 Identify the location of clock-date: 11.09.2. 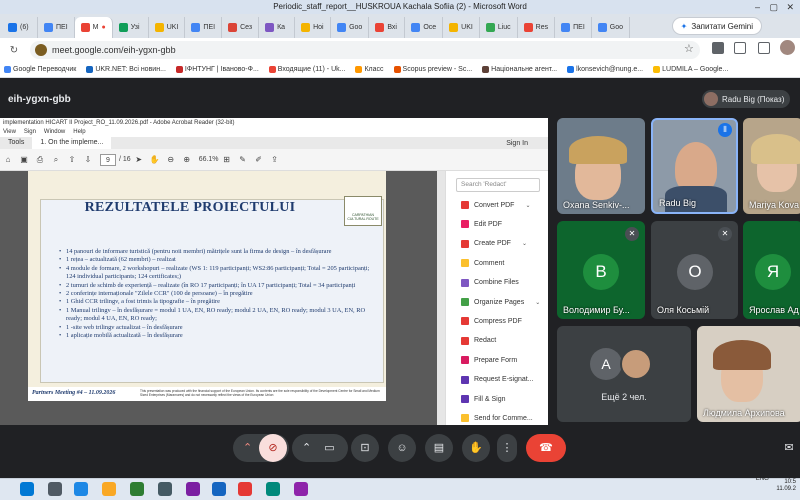
(786, 489).